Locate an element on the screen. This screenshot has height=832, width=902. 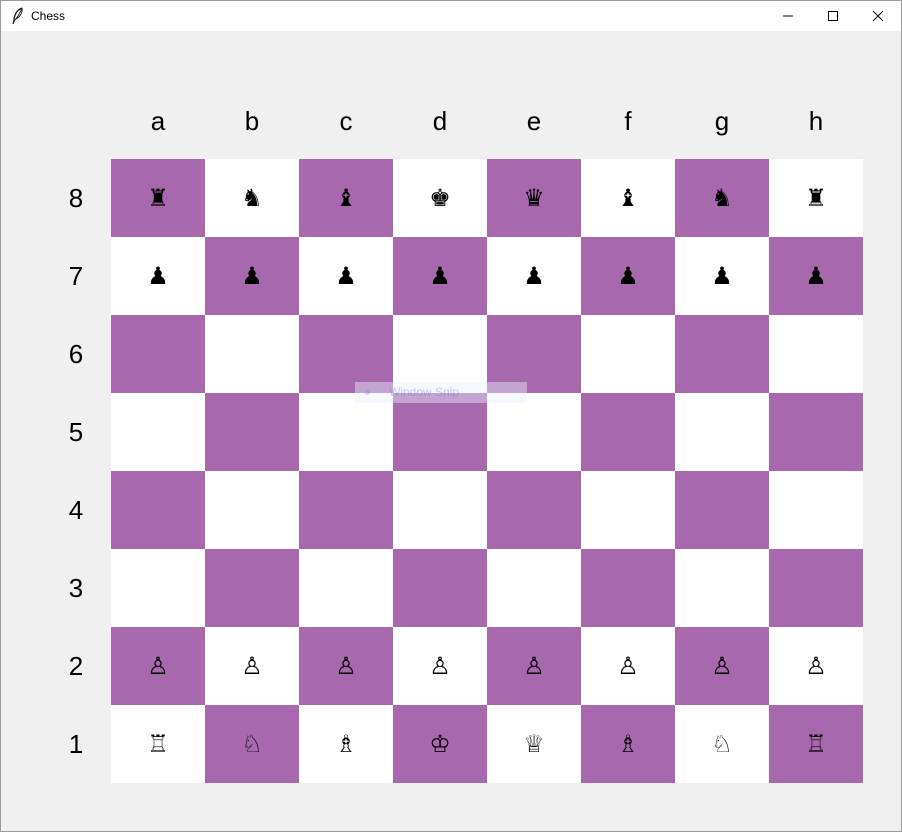
maximize-button is located at coordinates (833, 16).